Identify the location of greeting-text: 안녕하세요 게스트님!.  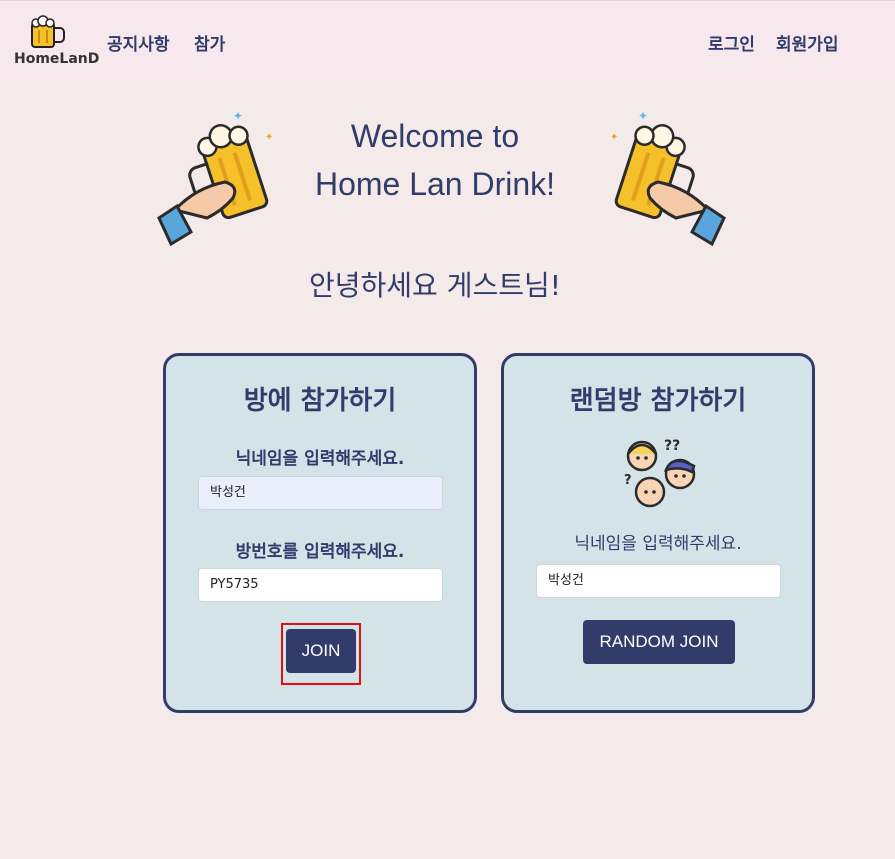
(435, 285).